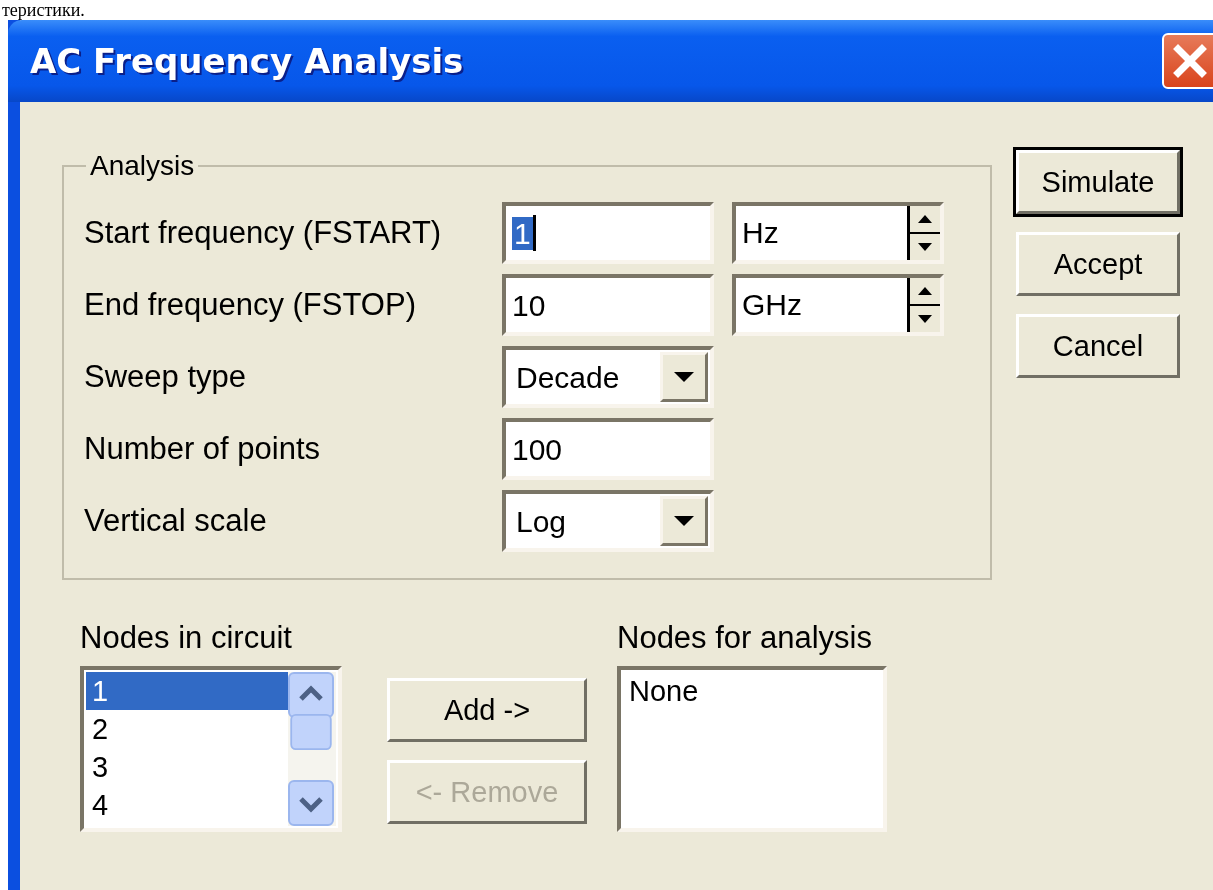  Describe the element at coordinates (187, 691) in the screenshot. I see `list-item: 1` at that location.